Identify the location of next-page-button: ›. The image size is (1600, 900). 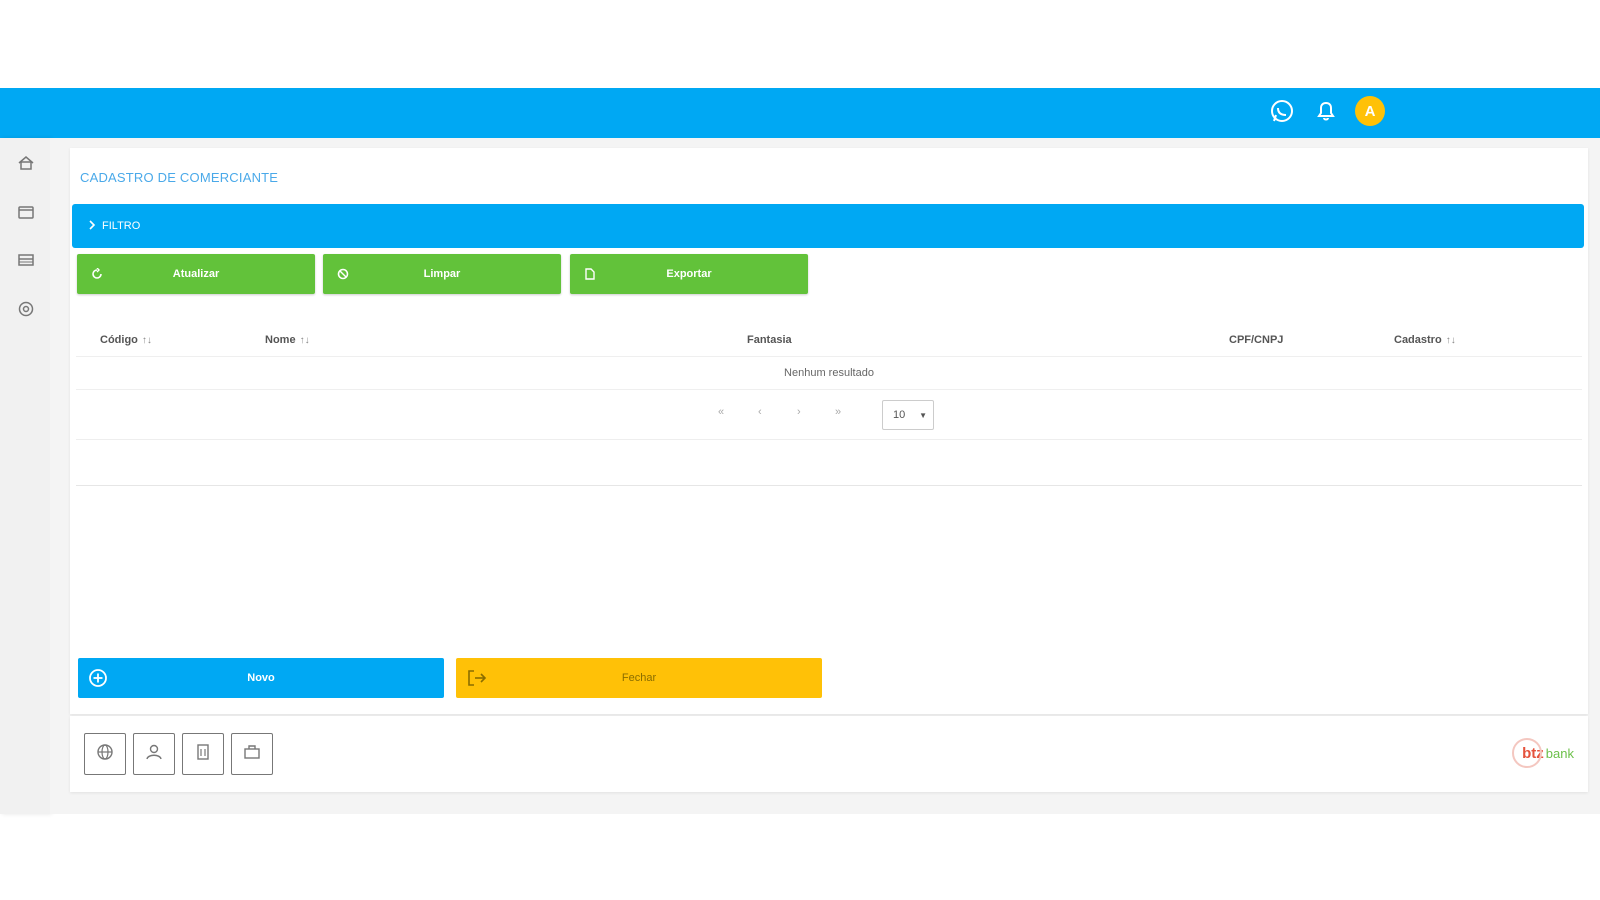
(799, 412).